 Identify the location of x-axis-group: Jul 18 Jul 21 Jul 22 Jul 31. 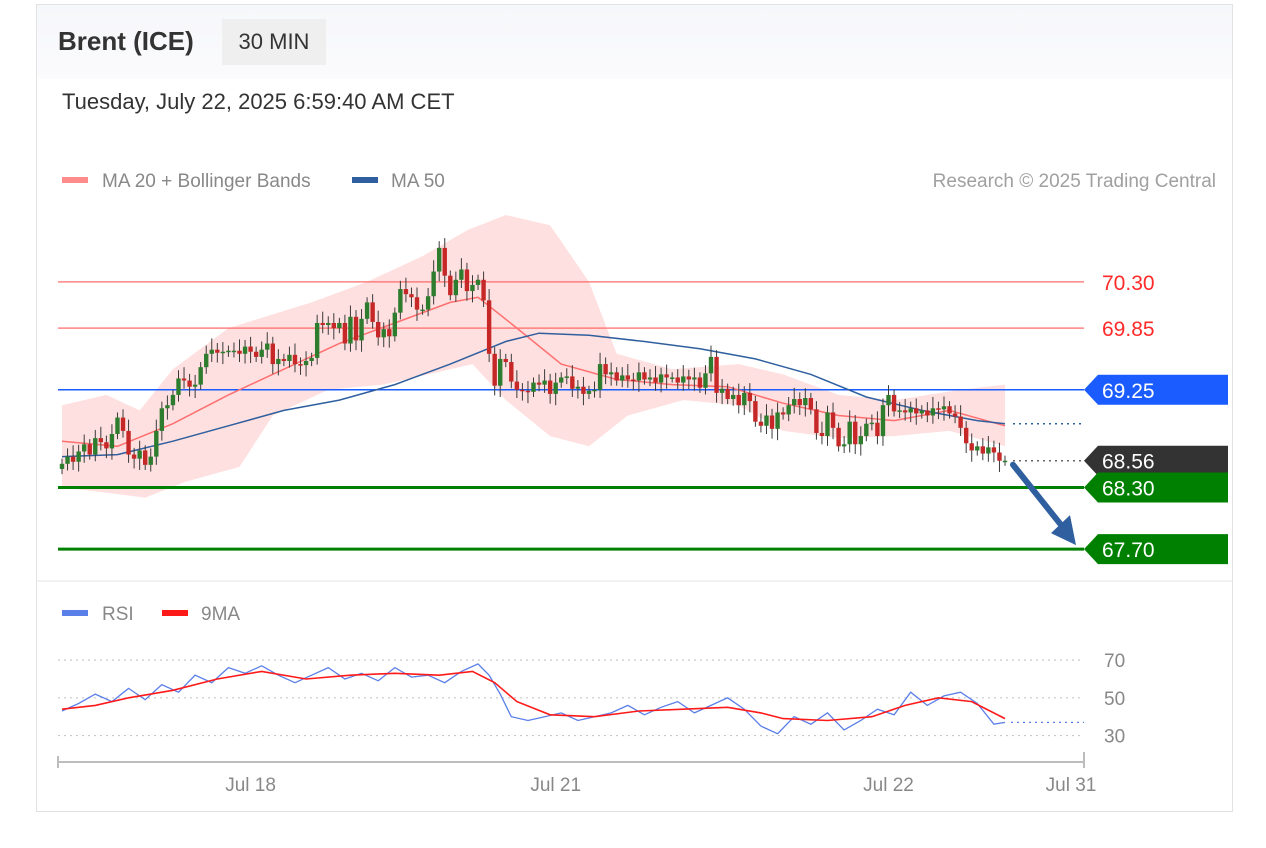
(576, 774).